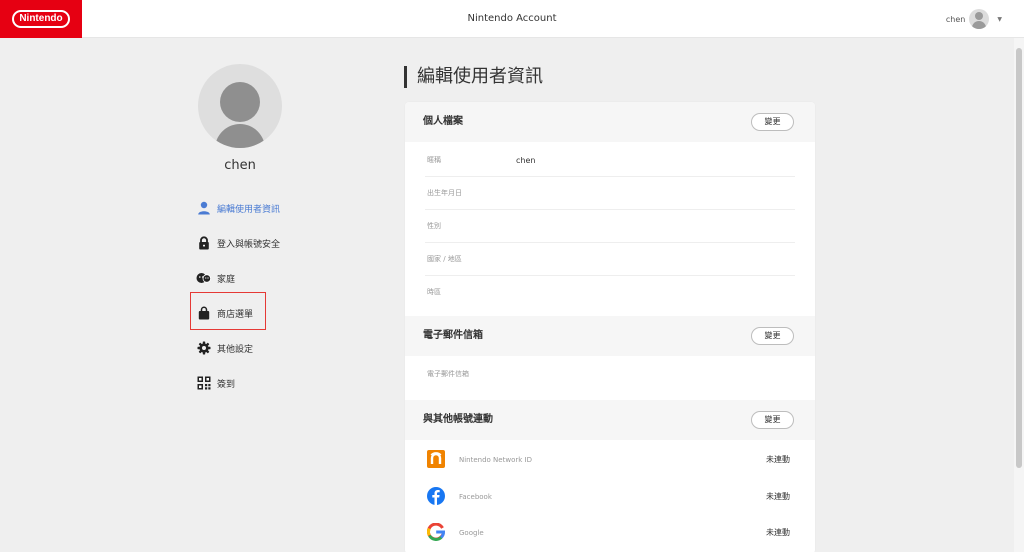 This screenshot has width=1024, height=552. I want to click on page-title: 編輯使用者資訊, so click(473, 77).